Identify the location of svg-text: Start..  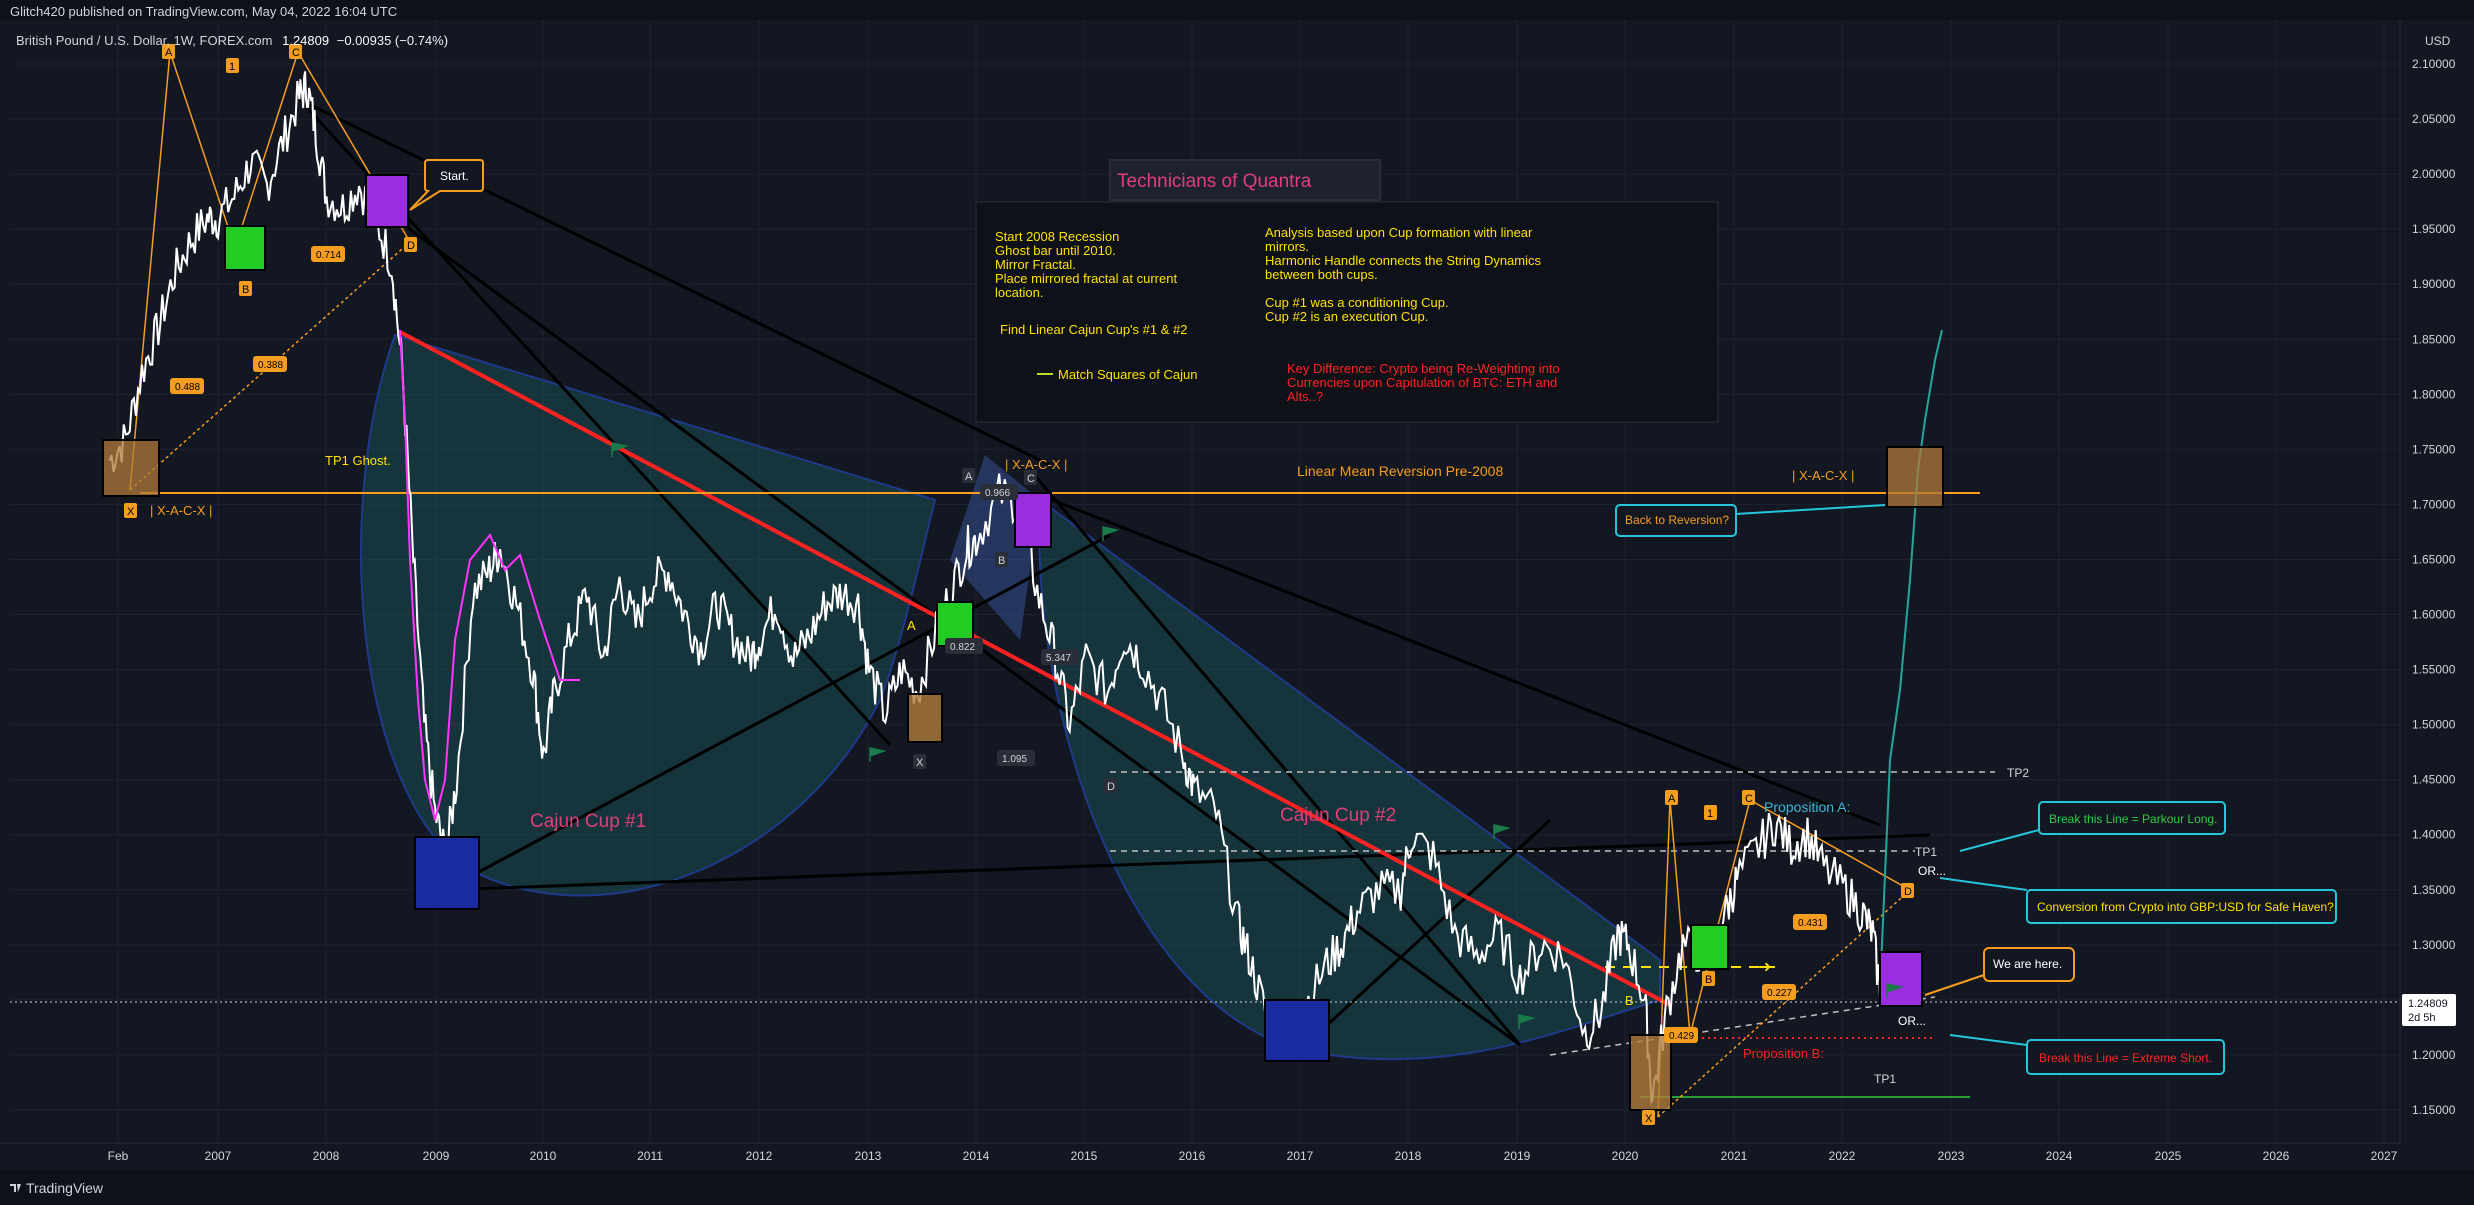
(454, 176).